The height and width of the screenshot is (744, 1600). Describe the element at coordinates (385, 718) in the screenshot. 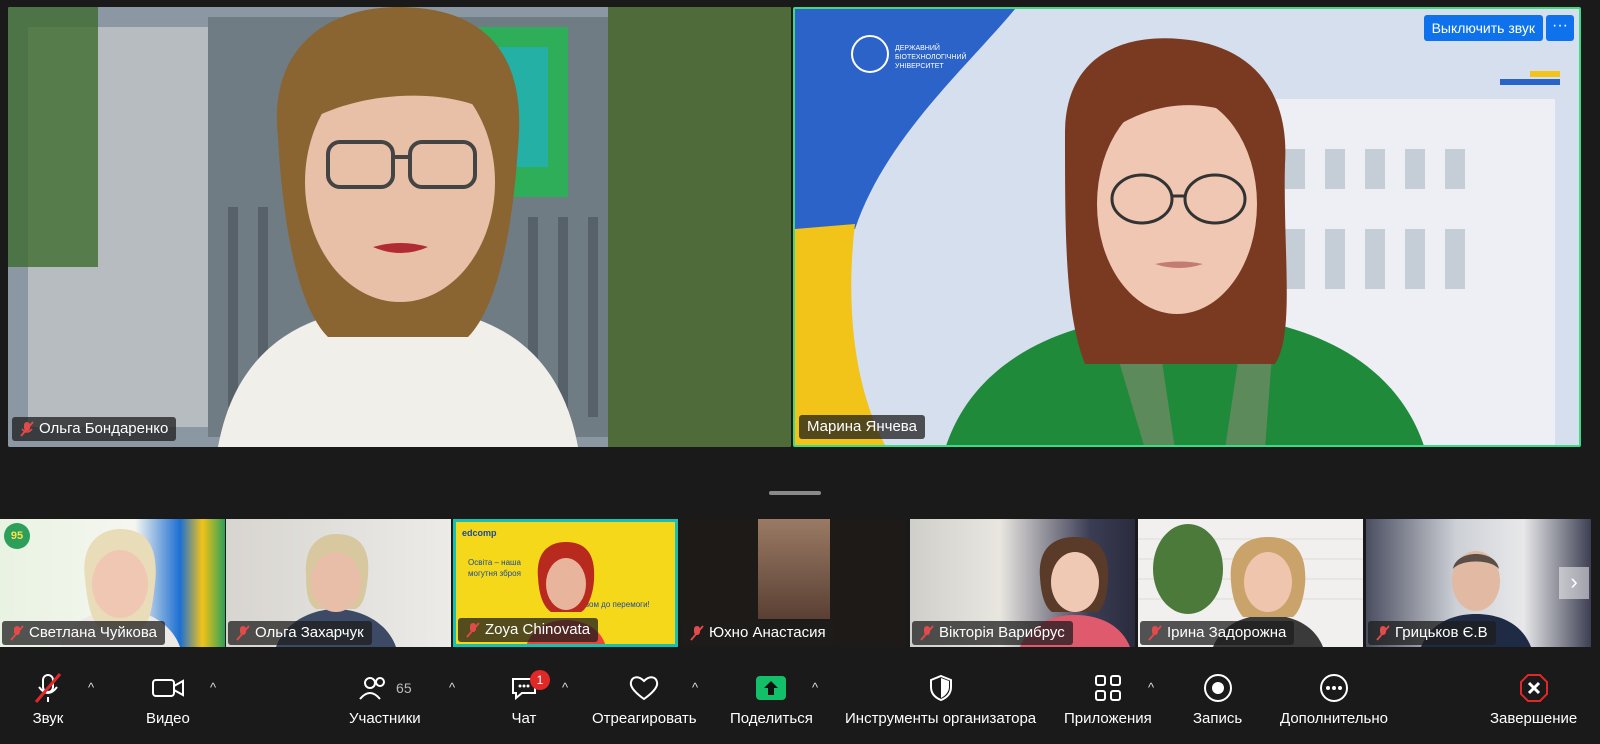

I see `participants-label: Участники` at that location.